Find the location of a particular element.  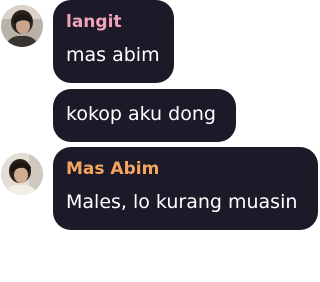

sender-name: Mas Abim is located at coordinates (112, 169).